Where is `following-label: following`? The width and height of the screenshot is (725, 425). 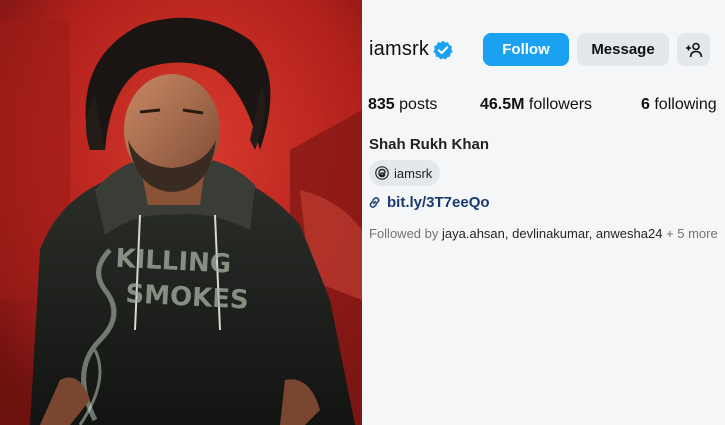
following-label: following is located at coordinates (685, 104).